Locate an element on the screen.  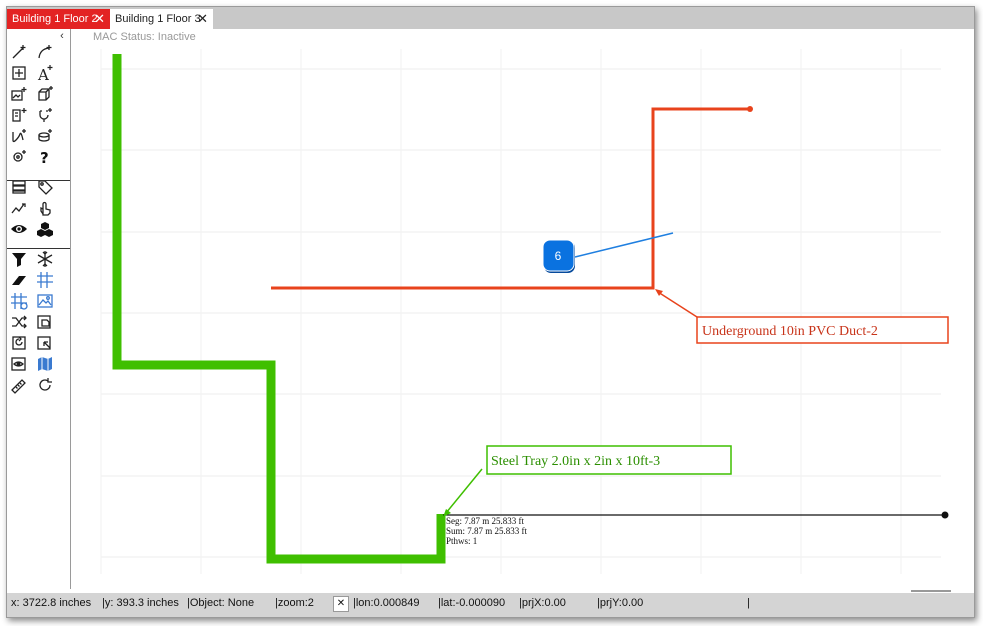
status-y: |y: 393.3 inches is located at coordinates (140, 603).